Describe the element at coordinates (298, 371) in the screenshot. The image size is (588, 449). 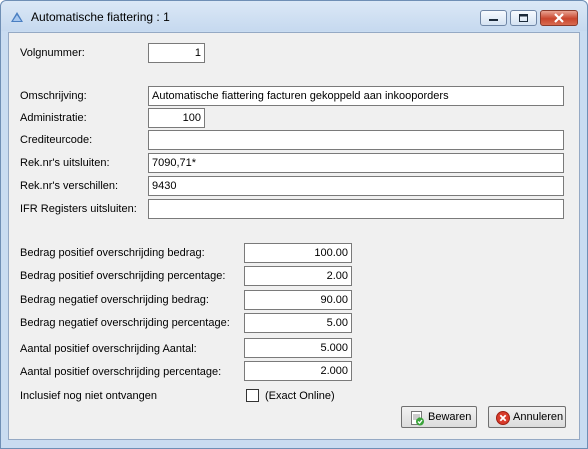
I see `aantal-pos-perc-field: 2.000` at that location.